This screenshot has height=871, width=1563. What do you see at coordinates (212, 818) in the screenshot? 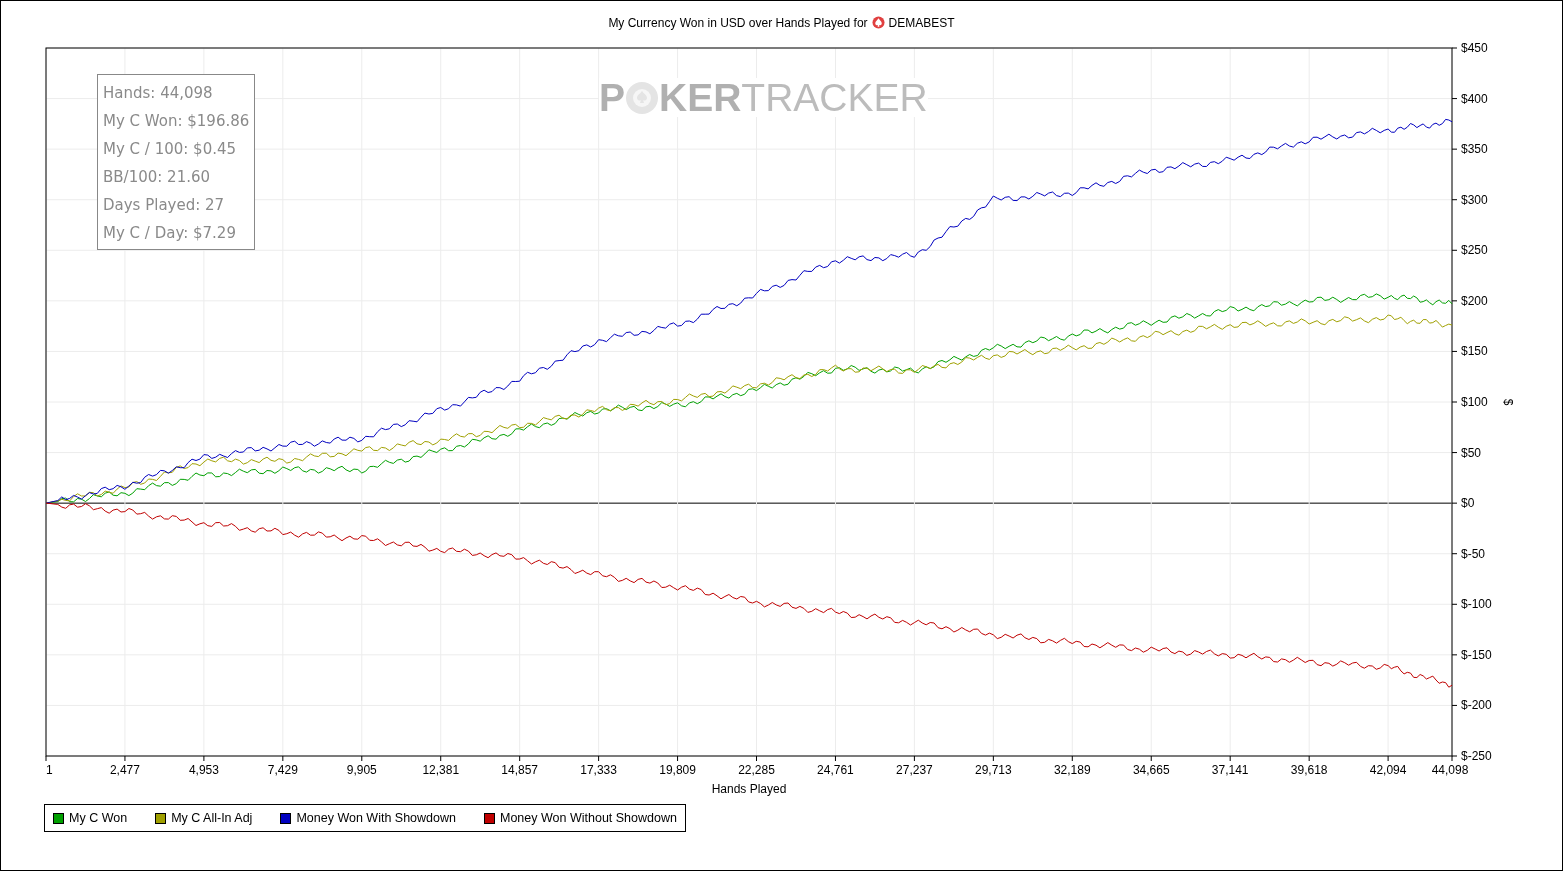
I see `legend-label: My C All-In Adj` at bounding box center [212, 818].